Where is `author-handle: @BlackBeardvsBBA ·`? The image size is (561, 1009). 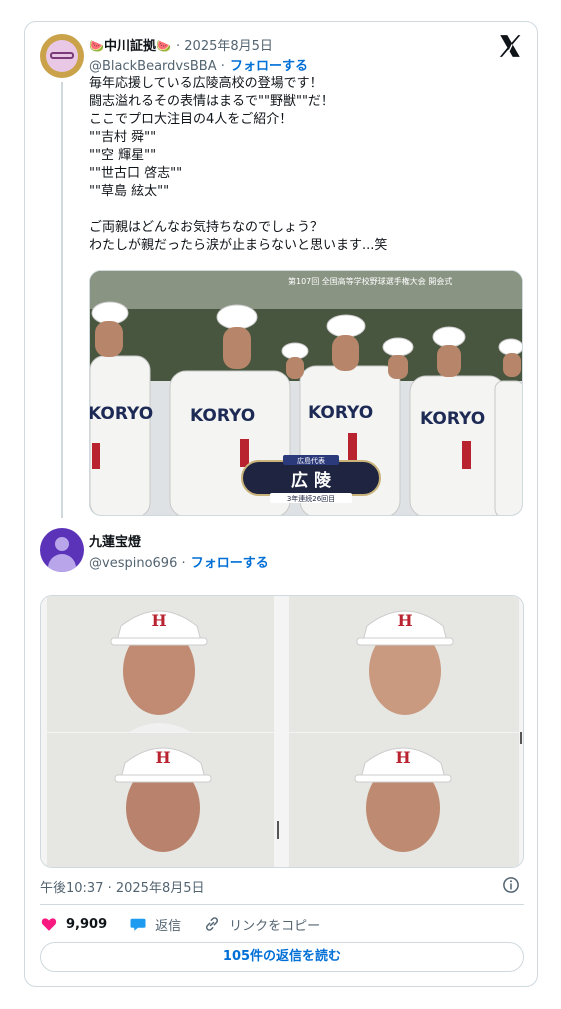
author-handle: @BlackBeardvsBBA · is located at coordinates (157, 66).